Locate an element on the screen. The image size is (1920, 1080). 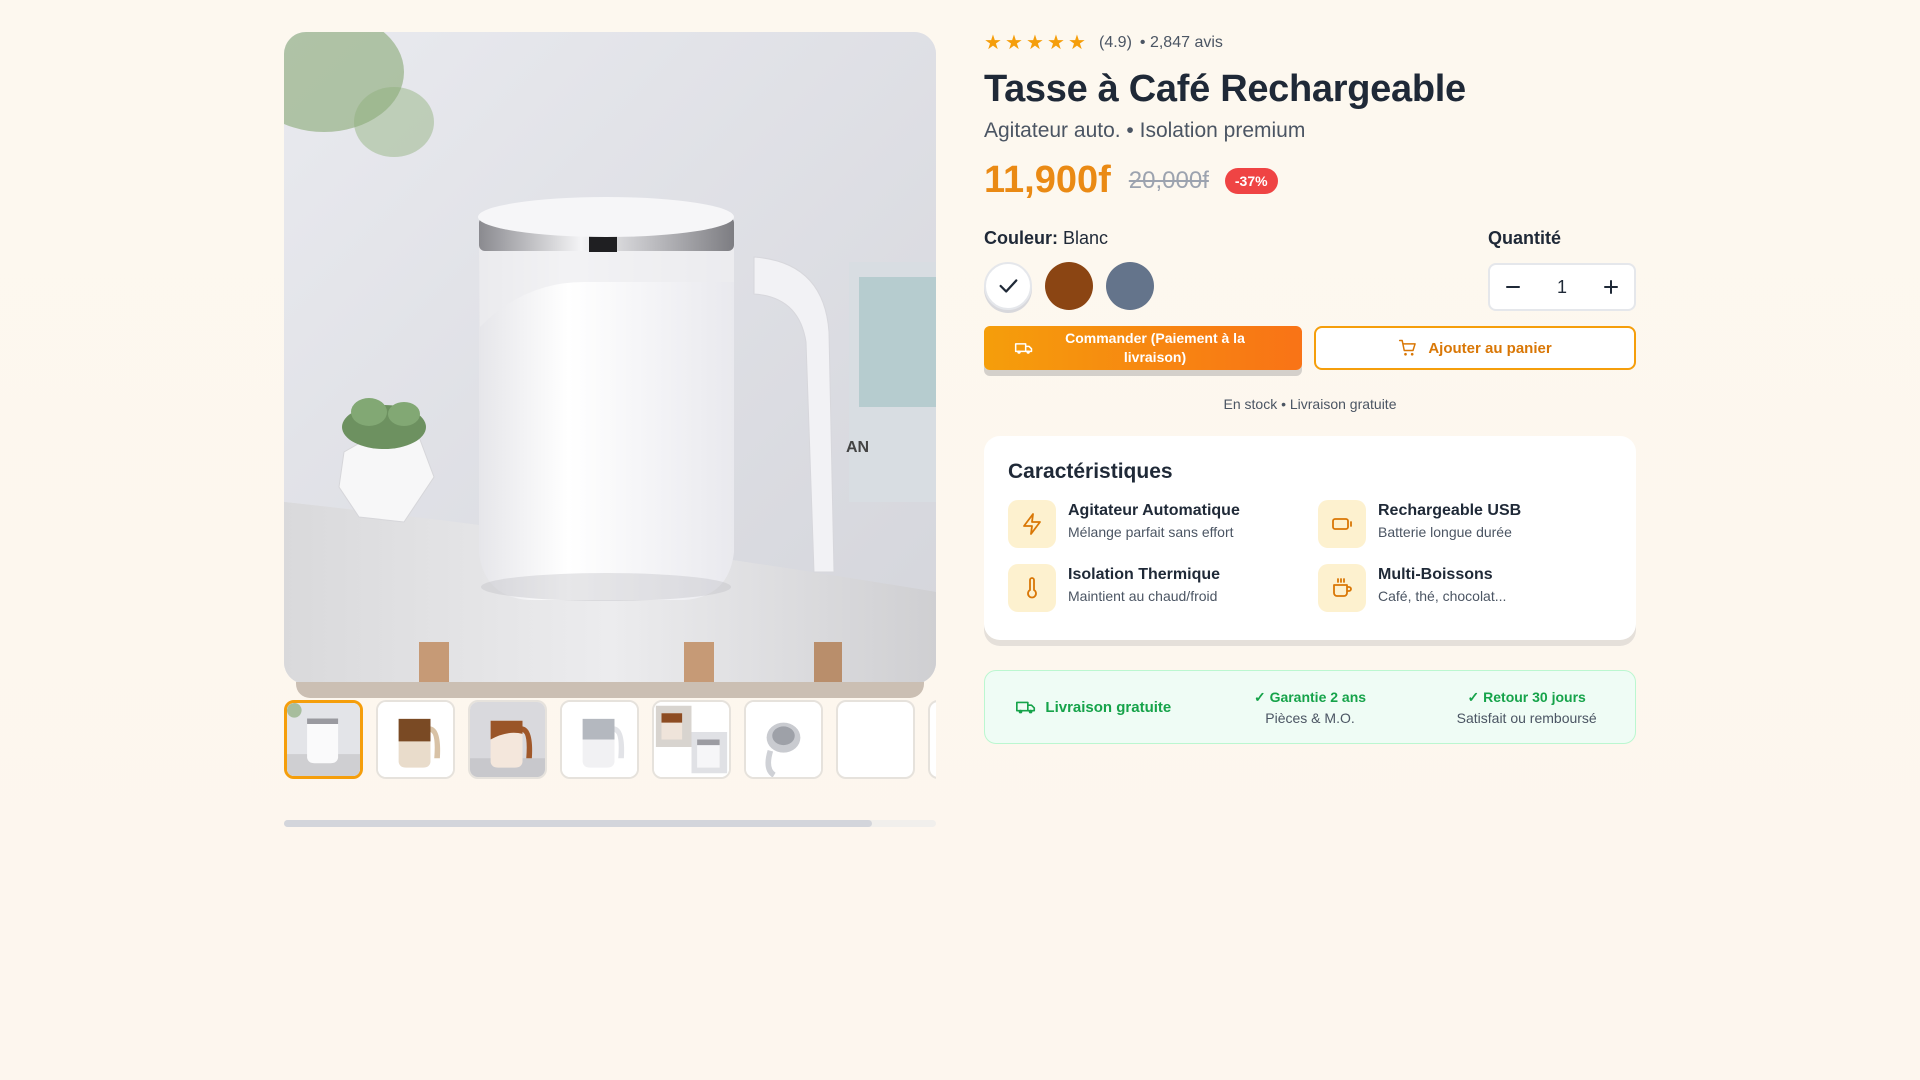
rating-stars: ★ ★ ★ ★ ★ is located at coordinates (1035, 42).